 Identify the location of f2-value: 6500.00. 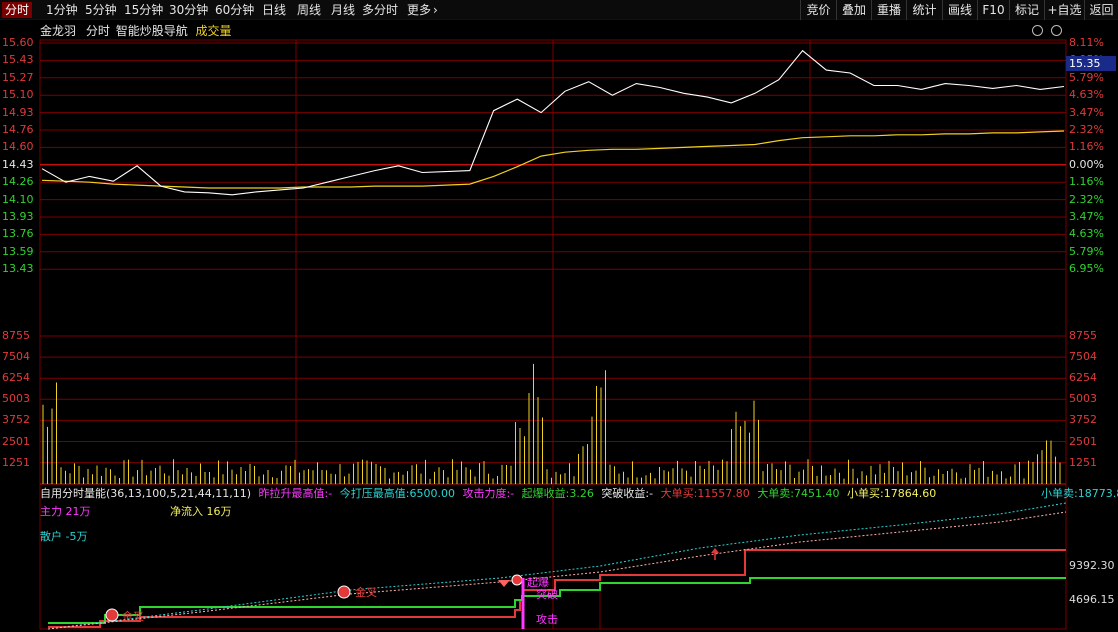
(432, 493).